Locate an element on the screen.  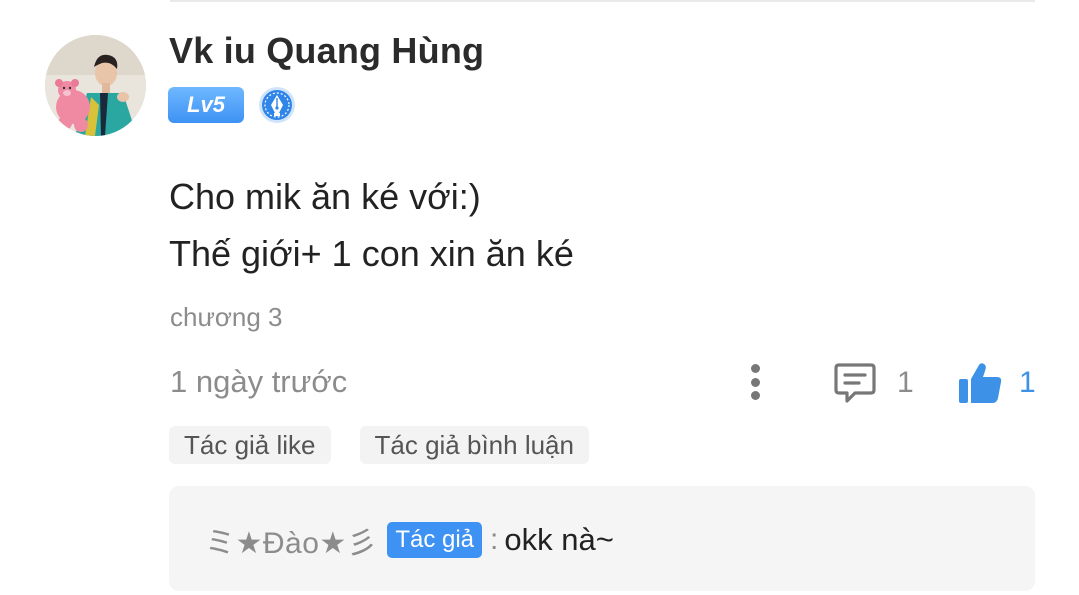
like-button: 1 is located at coordinates (996, 383).